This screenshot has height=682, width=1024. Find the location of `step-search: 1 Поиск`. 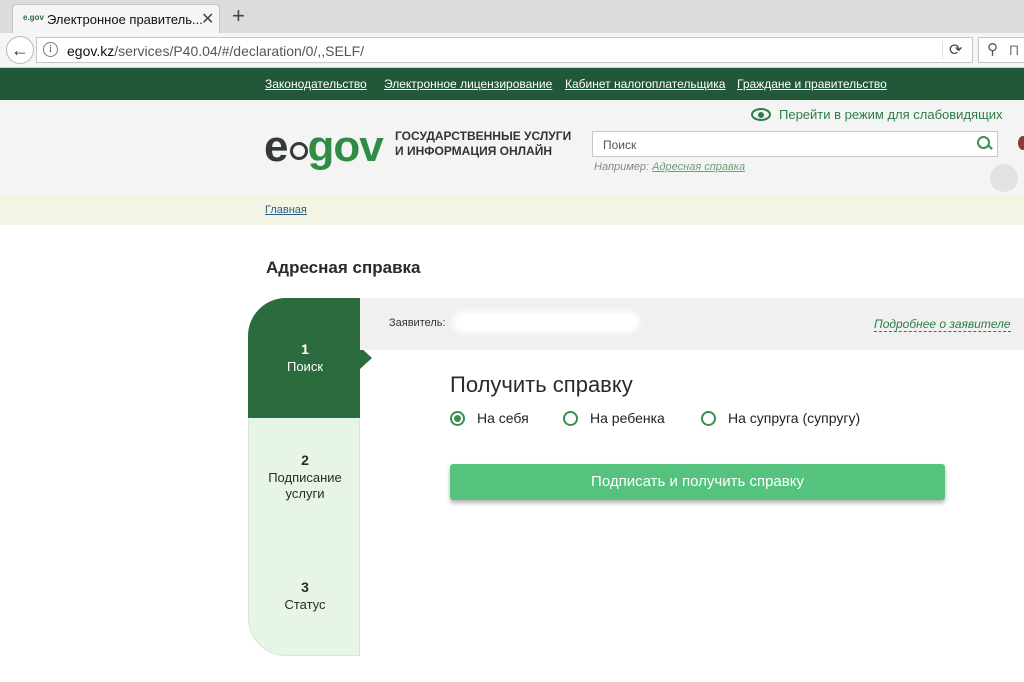

step-search: 1 Поиск is located at coordinates (305, 358).